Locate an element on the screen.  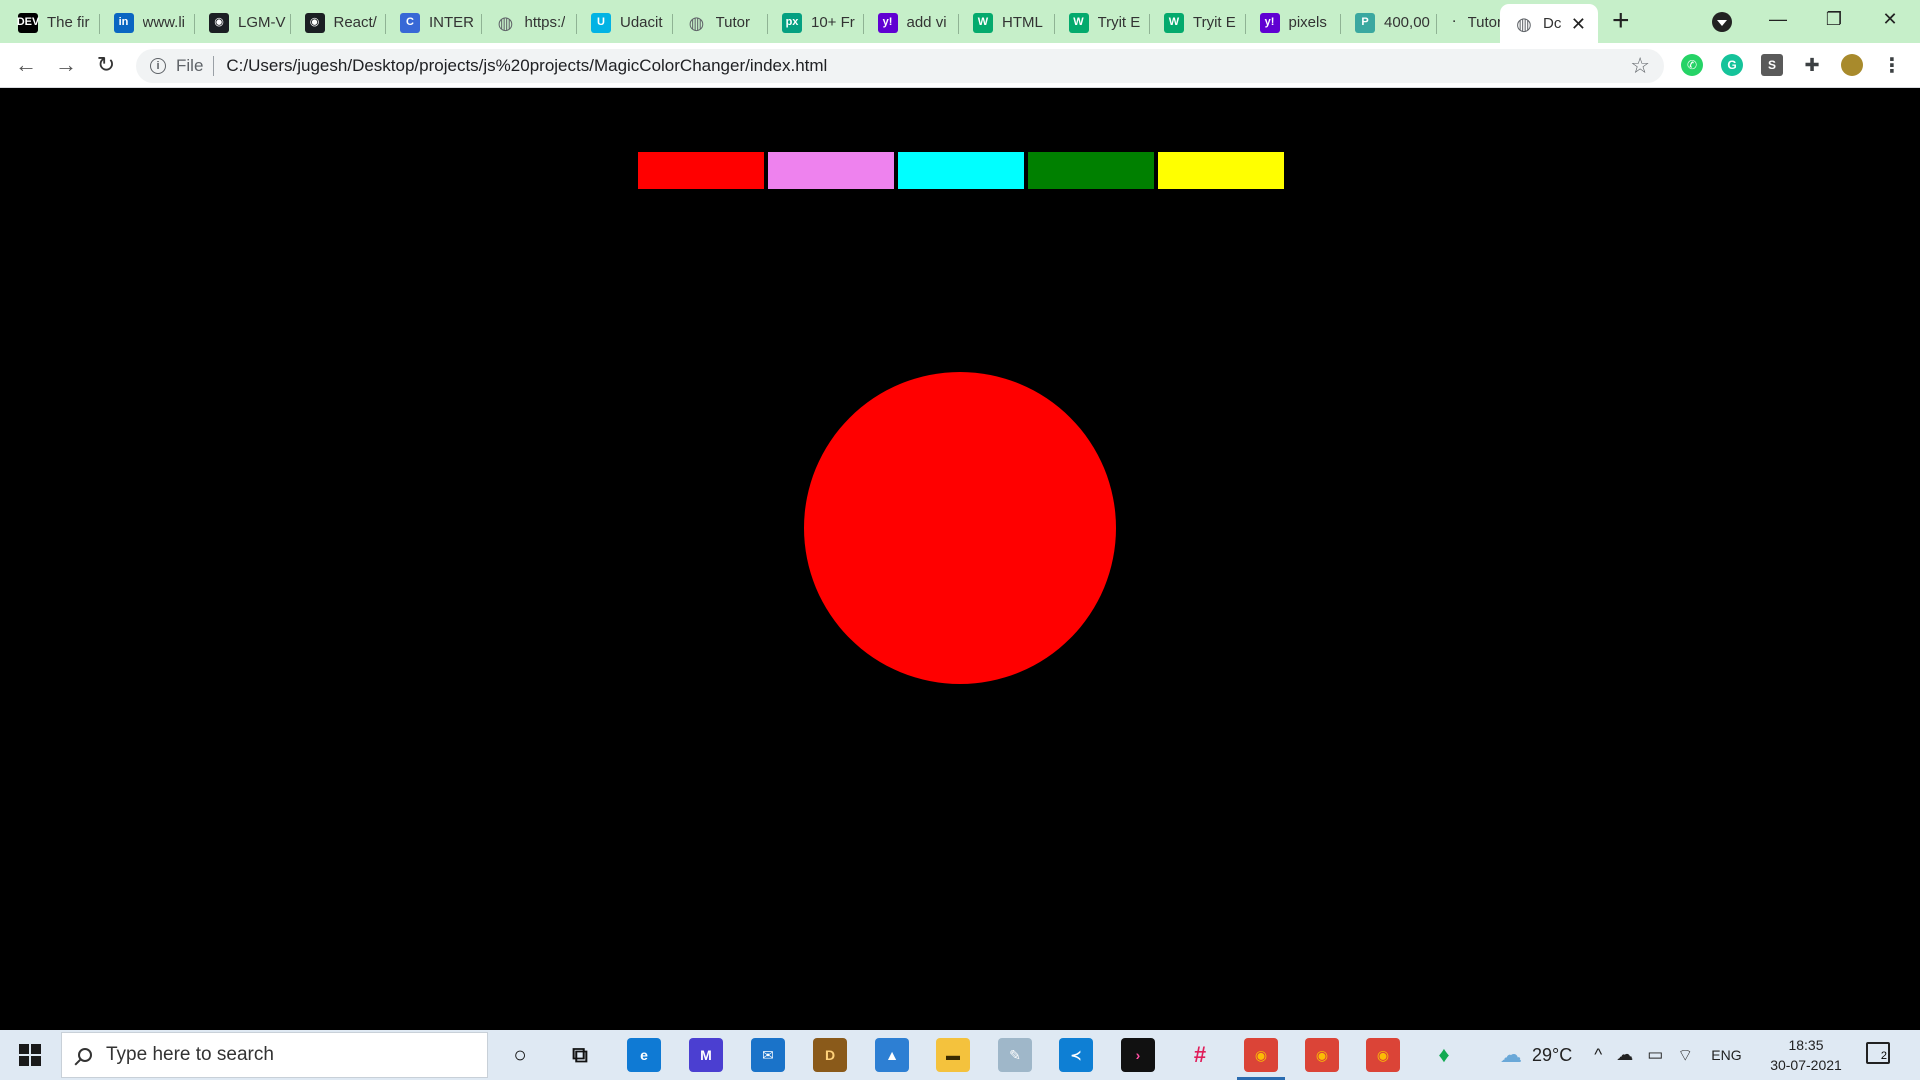
bookmark-star-icon: ☆ is located at coordinates (1640, 66).